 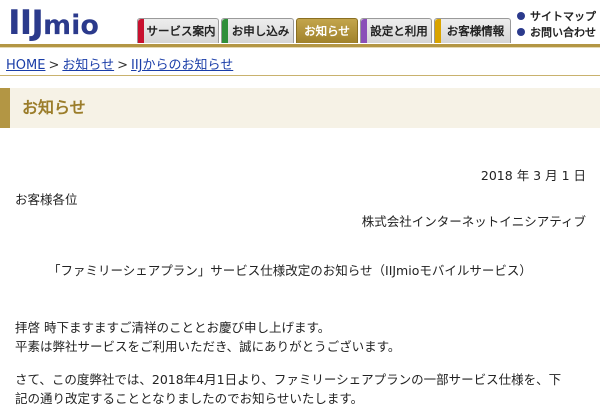 What do you see at coordinates (189, 398) in the screenshot?
I see `body-line-2: 記の通り改定することとなりましたのでお知らせいたします。` at bounding box center [189, 398].